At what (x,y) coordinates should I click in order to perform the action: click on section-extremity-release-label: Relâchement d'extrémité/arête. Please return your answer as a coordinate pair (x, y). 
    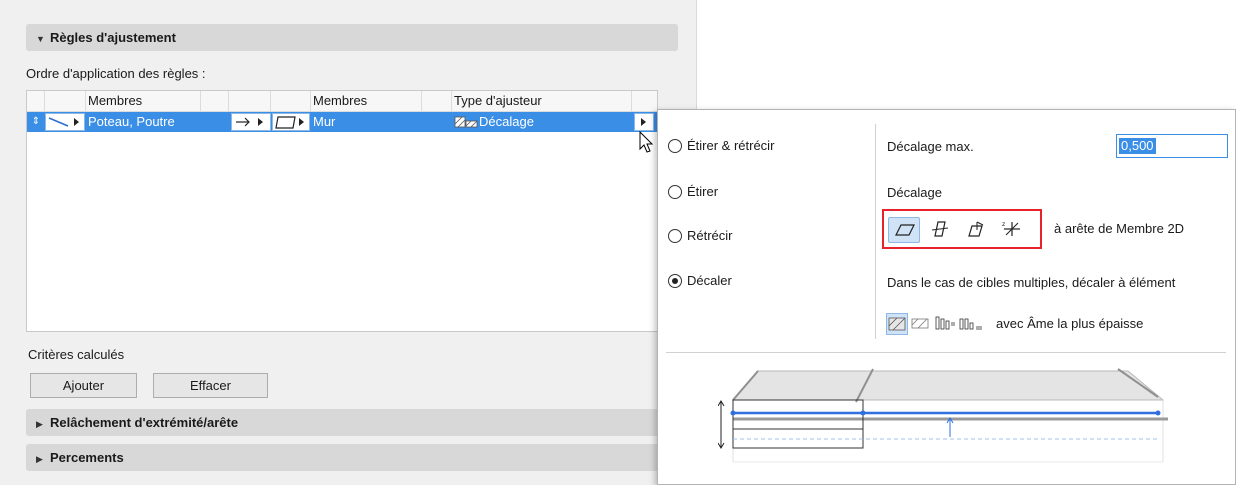
    Looking at the image, I should click on (144, 422).